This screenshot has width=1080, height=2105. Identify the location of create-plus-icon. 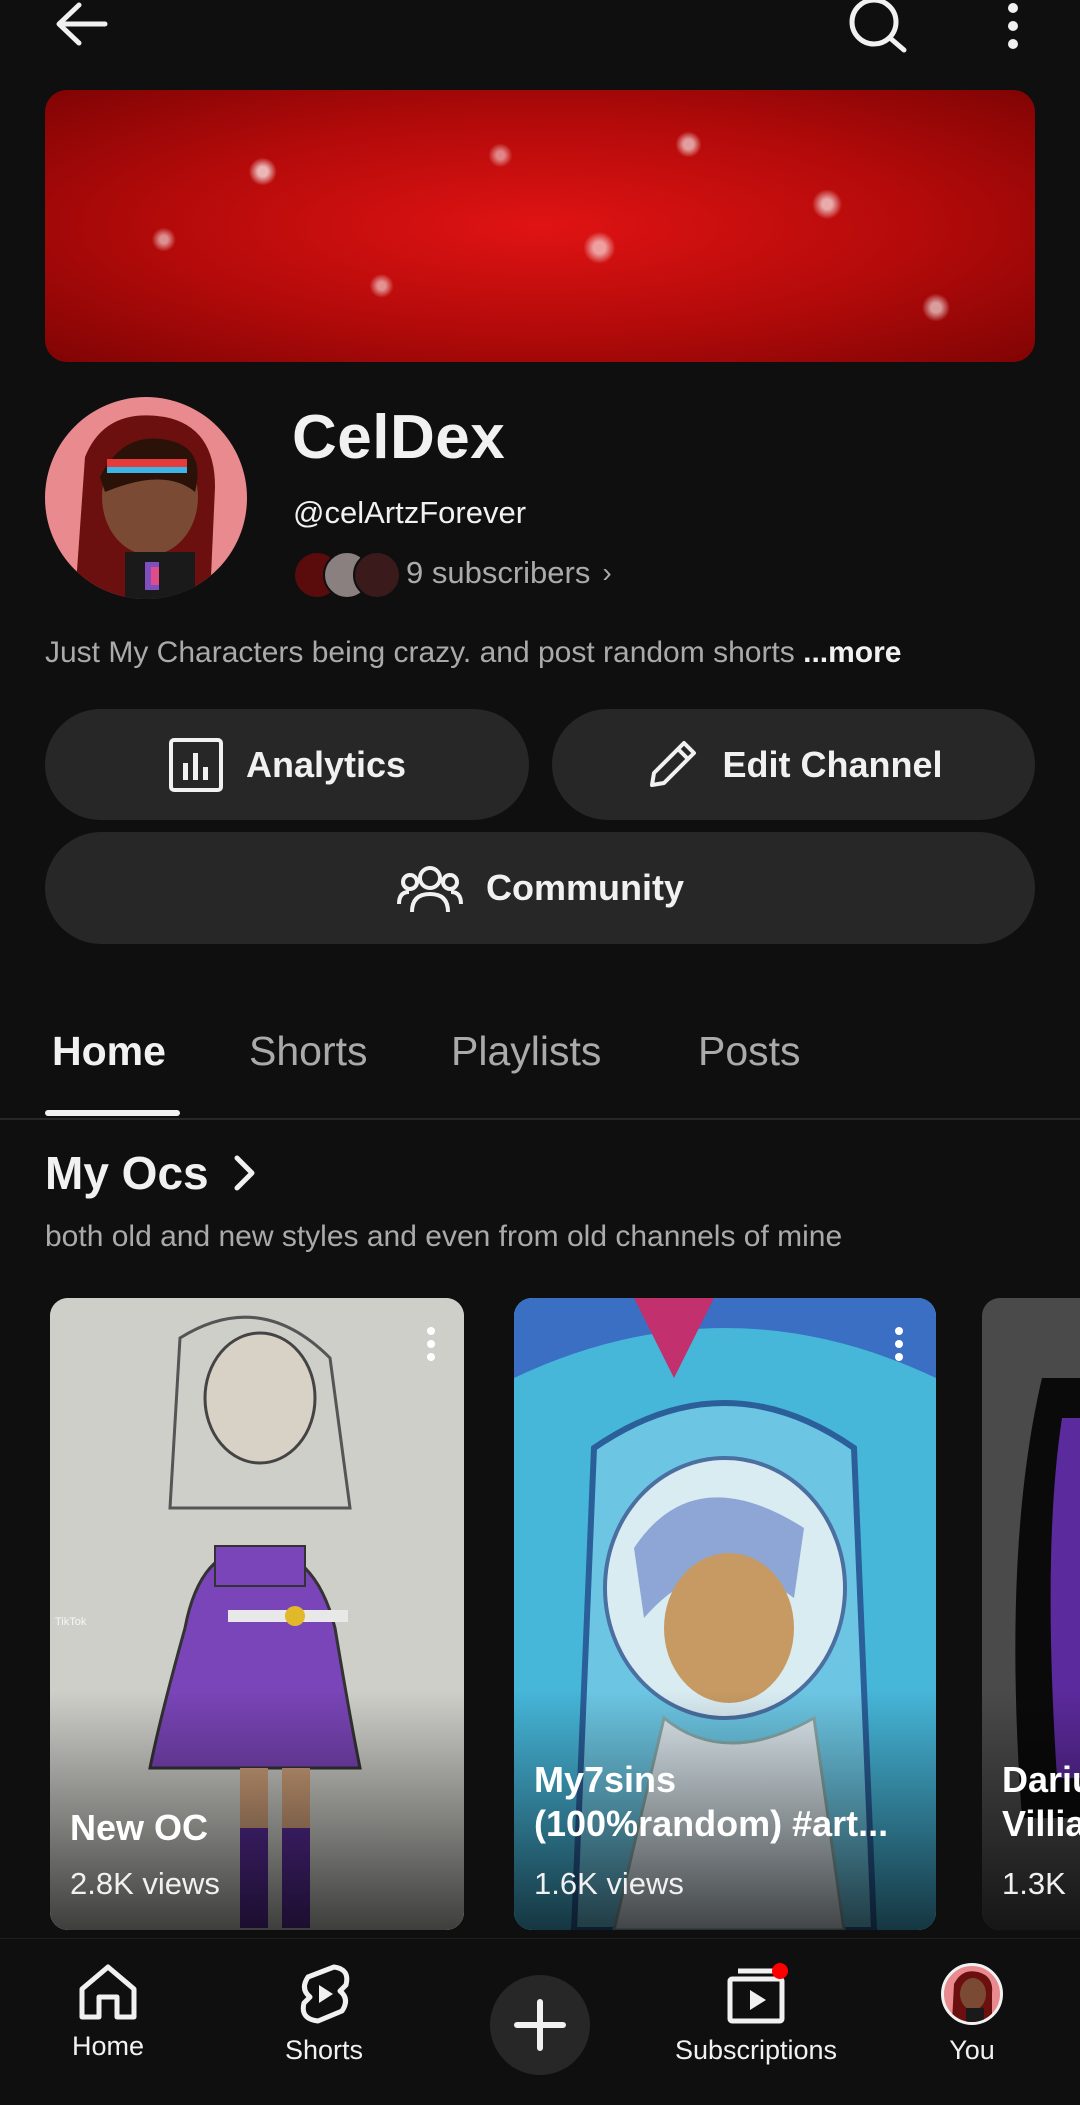
(540, 2025).